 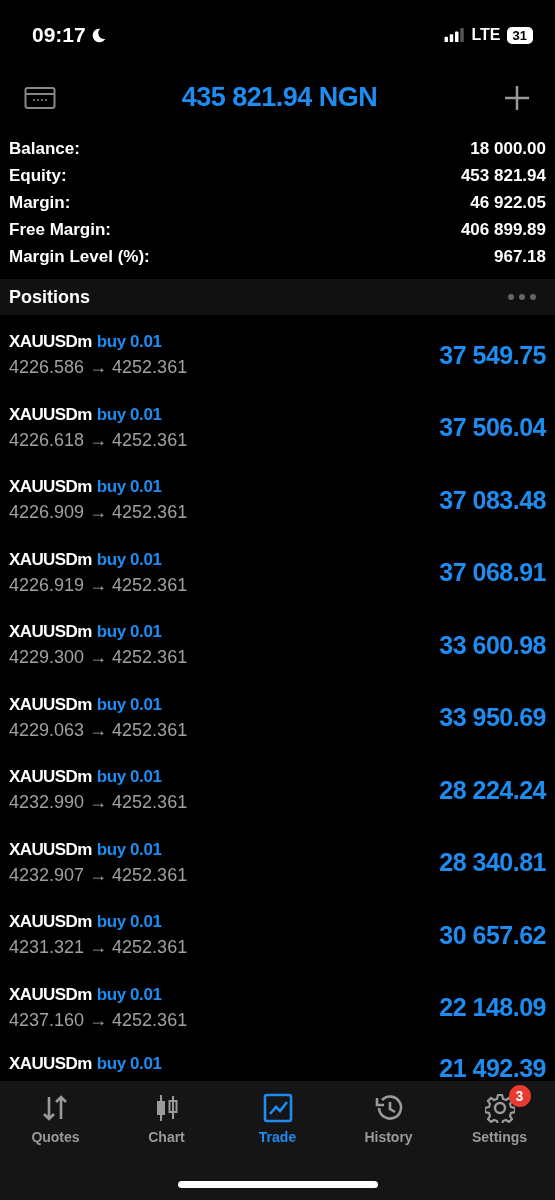 I want to click on price-range: 4237.160 → 4252.361, so click(x=98, y=1020).